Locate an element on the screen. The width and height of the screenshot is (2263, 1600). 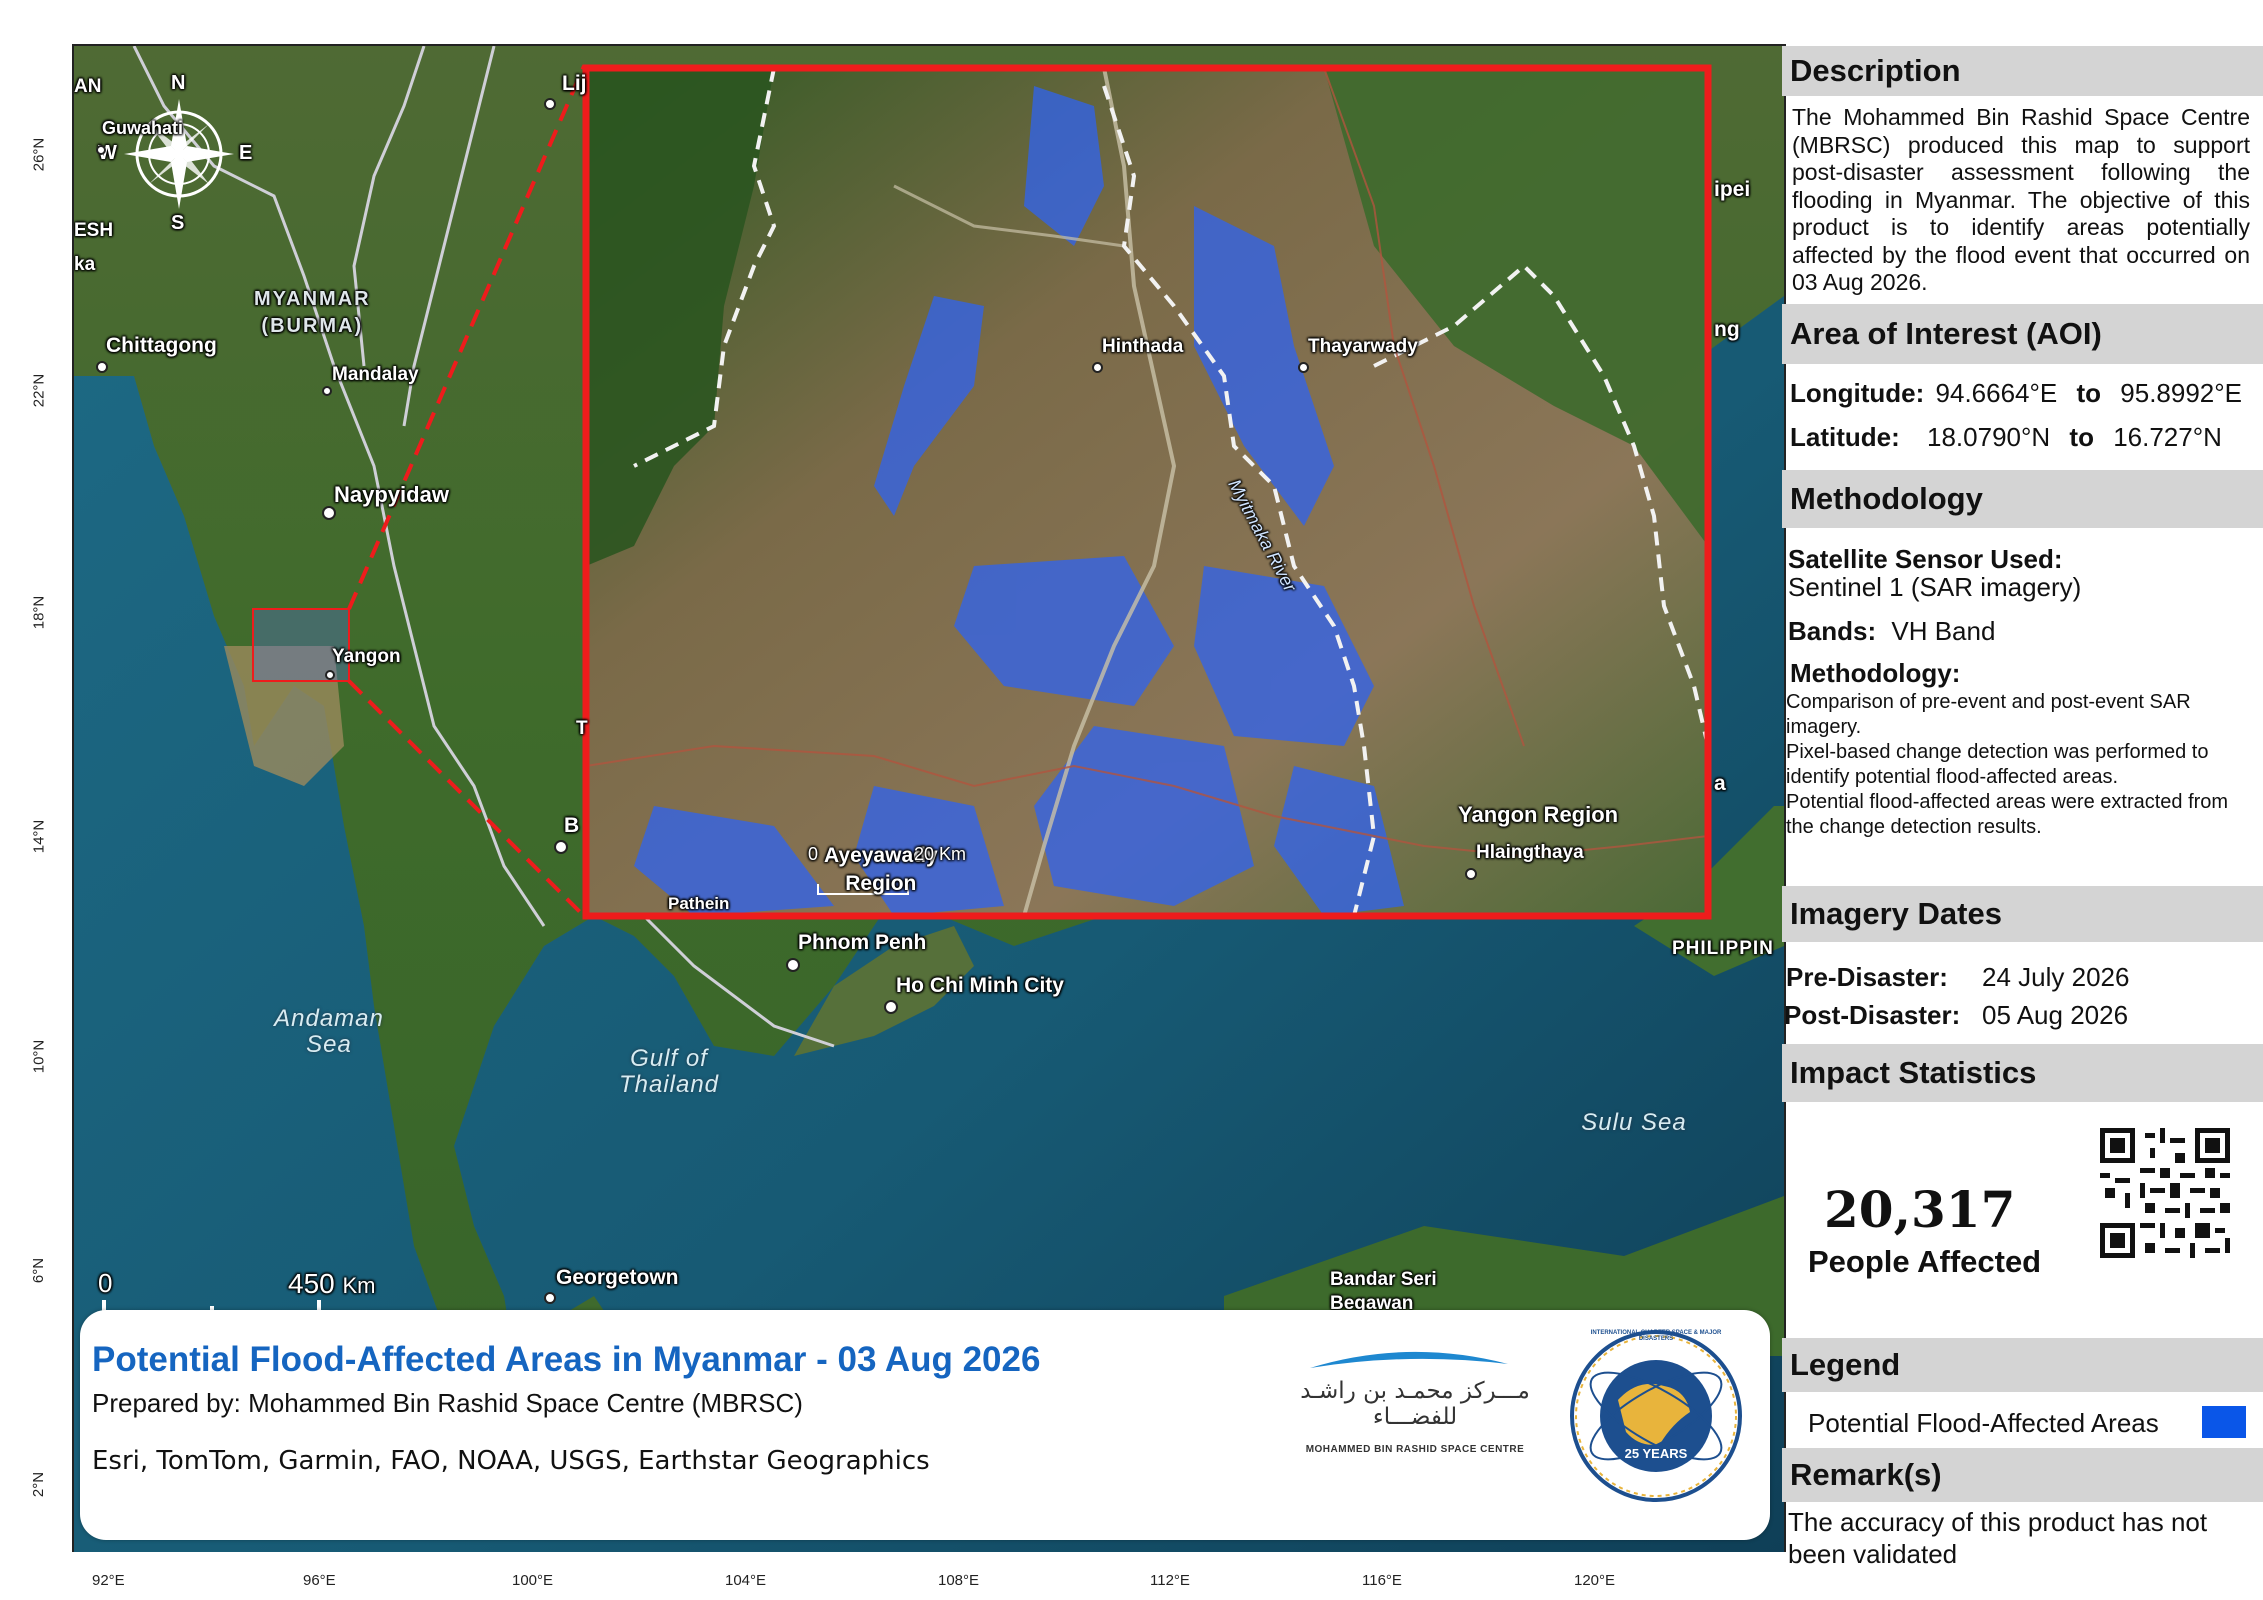
place-thayarwady: Thayarwady is located at coordinates (1363, 346).